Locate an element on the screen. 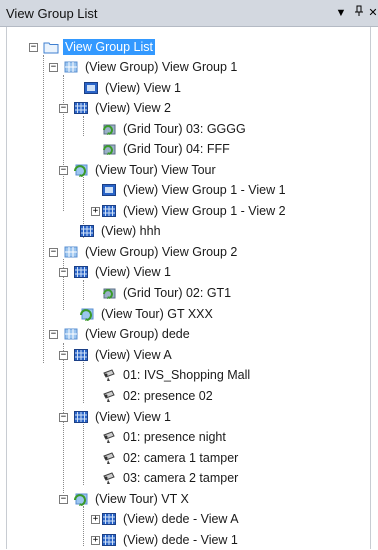 This screenshot has width=378, height=550. tree-item-view-tour: (View Tour) GT XXX is located at coordinates (147, 314).